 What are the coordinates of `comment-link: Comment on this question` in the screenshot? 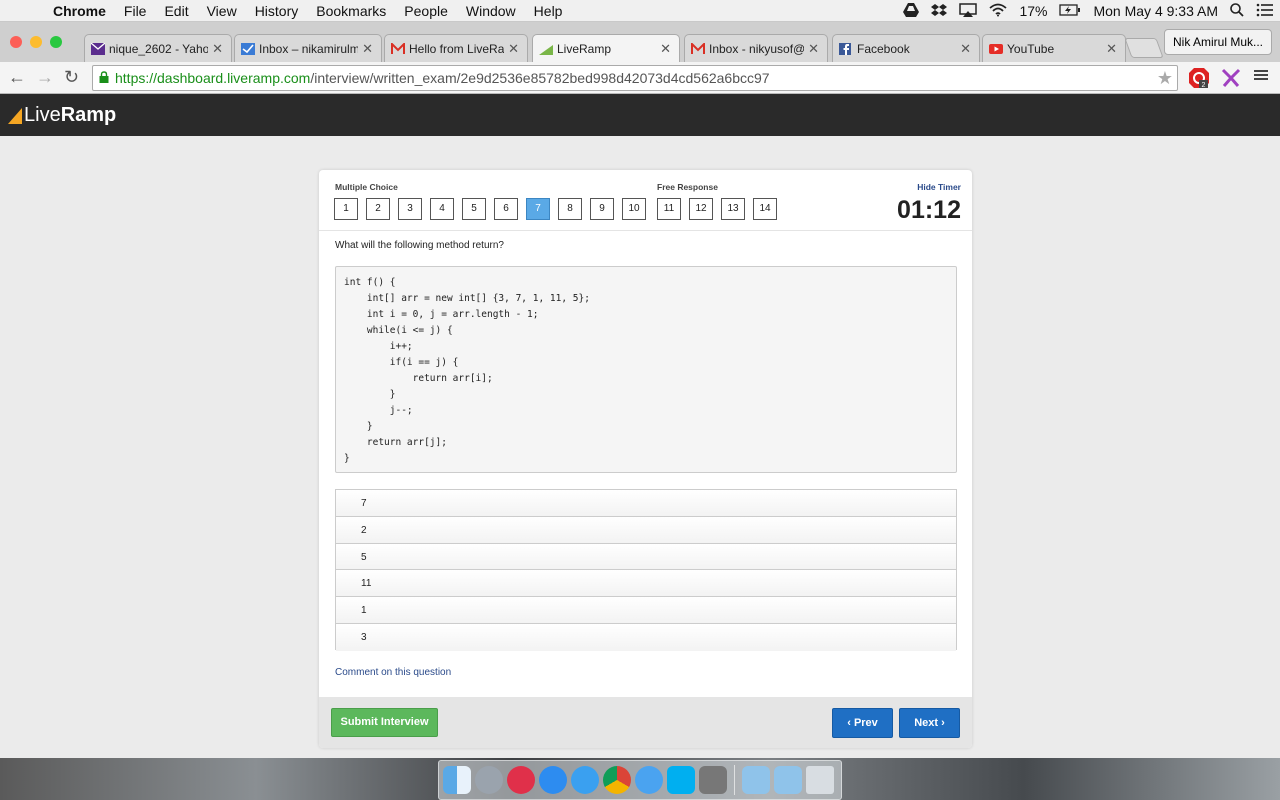 It's located at (393, 672).